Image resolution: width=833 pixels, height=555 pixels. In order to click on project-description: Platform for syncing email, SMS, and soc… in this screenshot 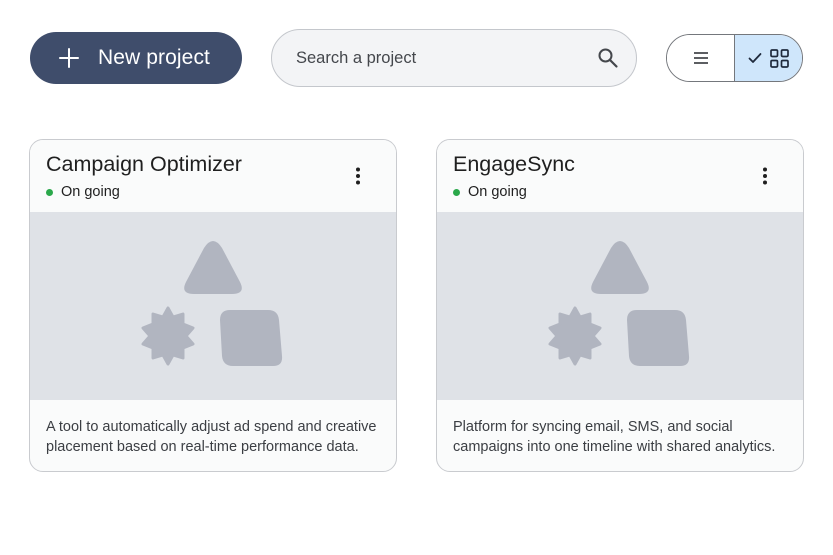, I will do `click(614, 437)`.